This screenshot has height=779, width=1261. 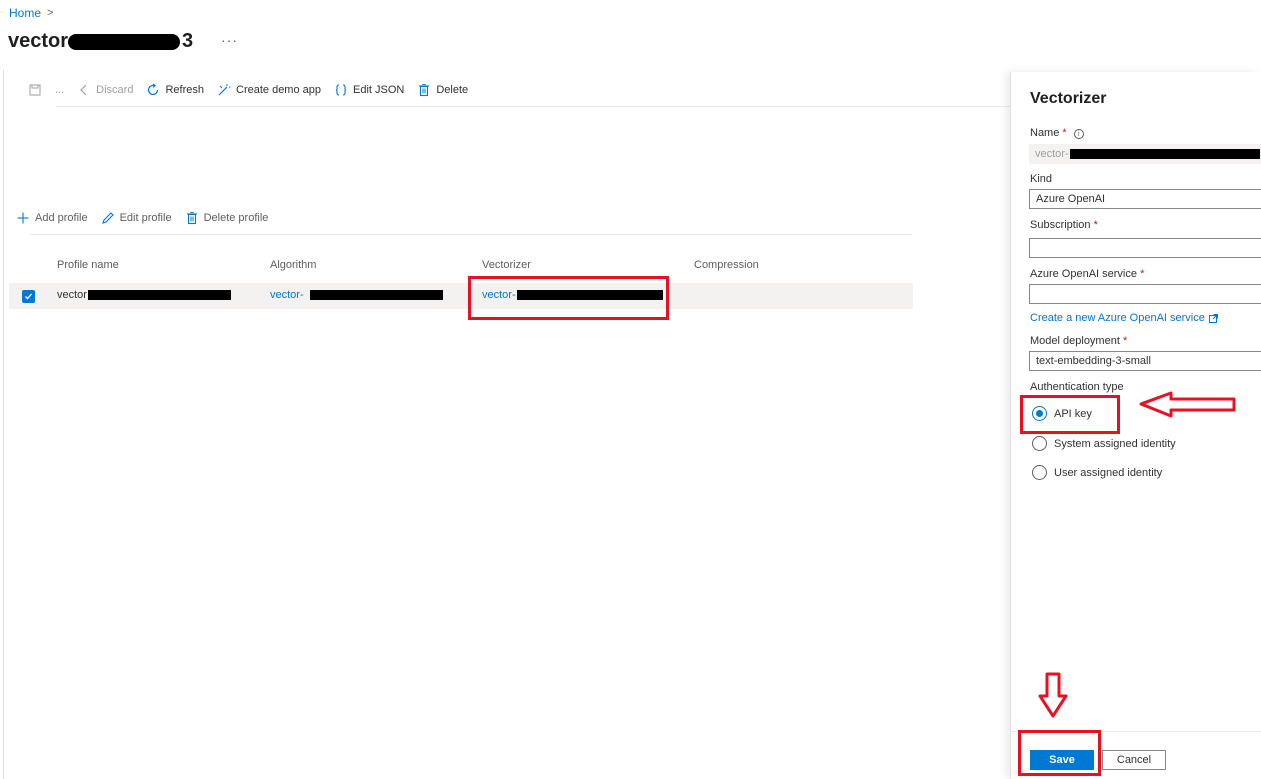 I want to click on content-frame-border, so click(x=3, y=424).